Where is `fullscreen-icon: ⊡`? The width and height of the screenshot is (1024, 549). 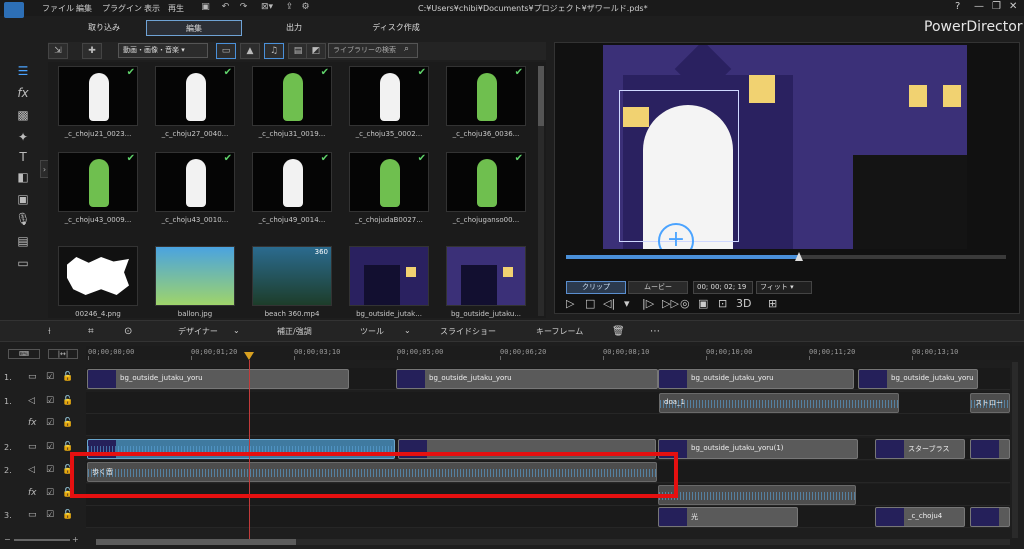
fullscreen-icon: ⊡ is located at coordinates (722, 303).